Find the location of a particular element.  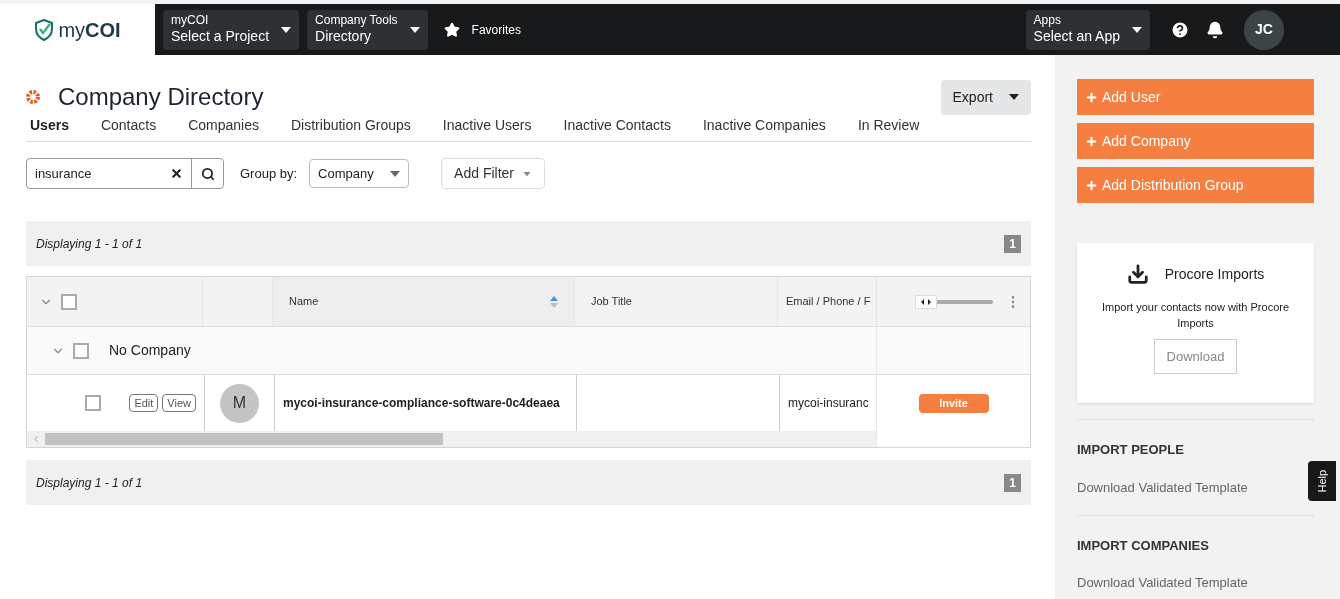

page-title: Company Directory is located at coordinates (161, 97).